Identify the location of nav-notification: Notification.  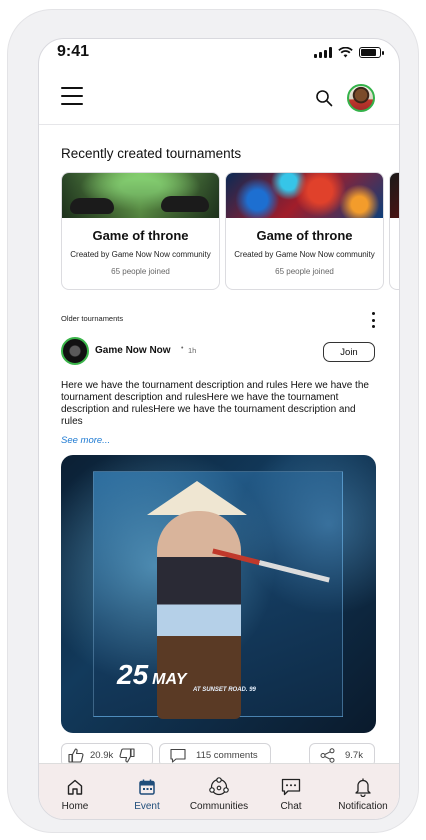
(363, 791).